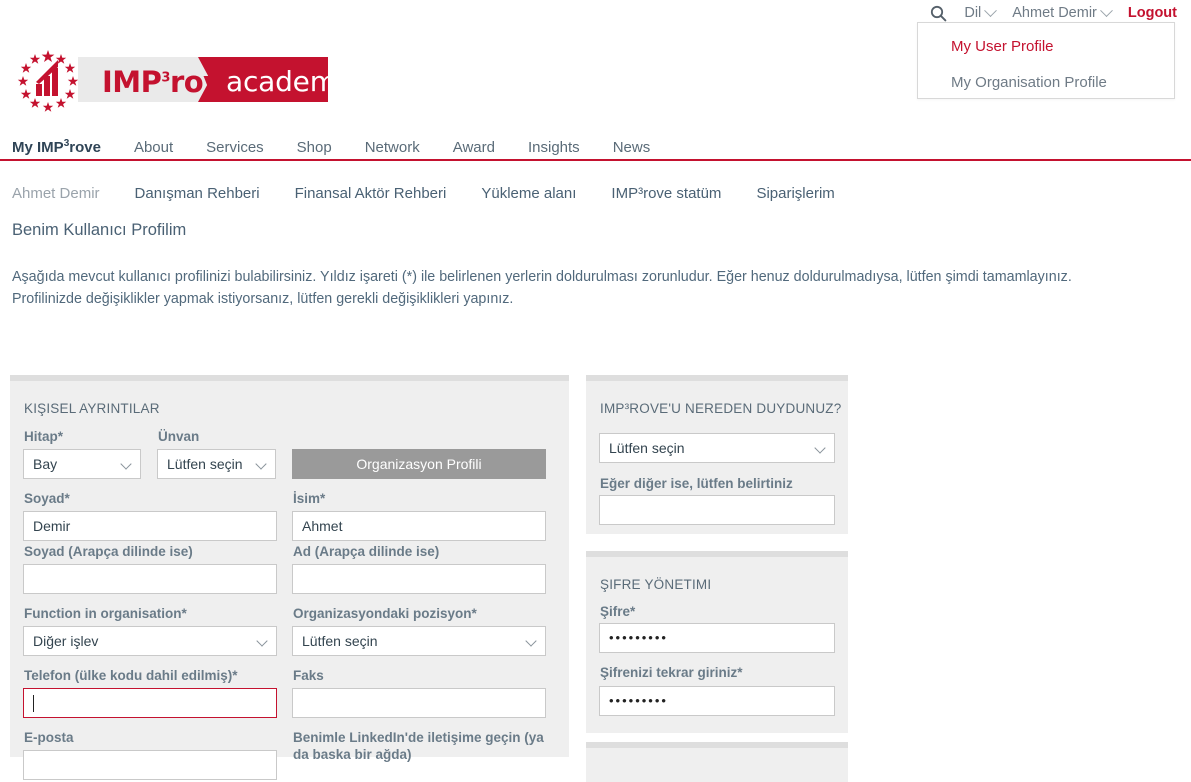 The height and width of the screenshot is (782, 1191). I want to click on user-dropdown-menu: My User Profile My Organisation Profile, so click(1046, 60).